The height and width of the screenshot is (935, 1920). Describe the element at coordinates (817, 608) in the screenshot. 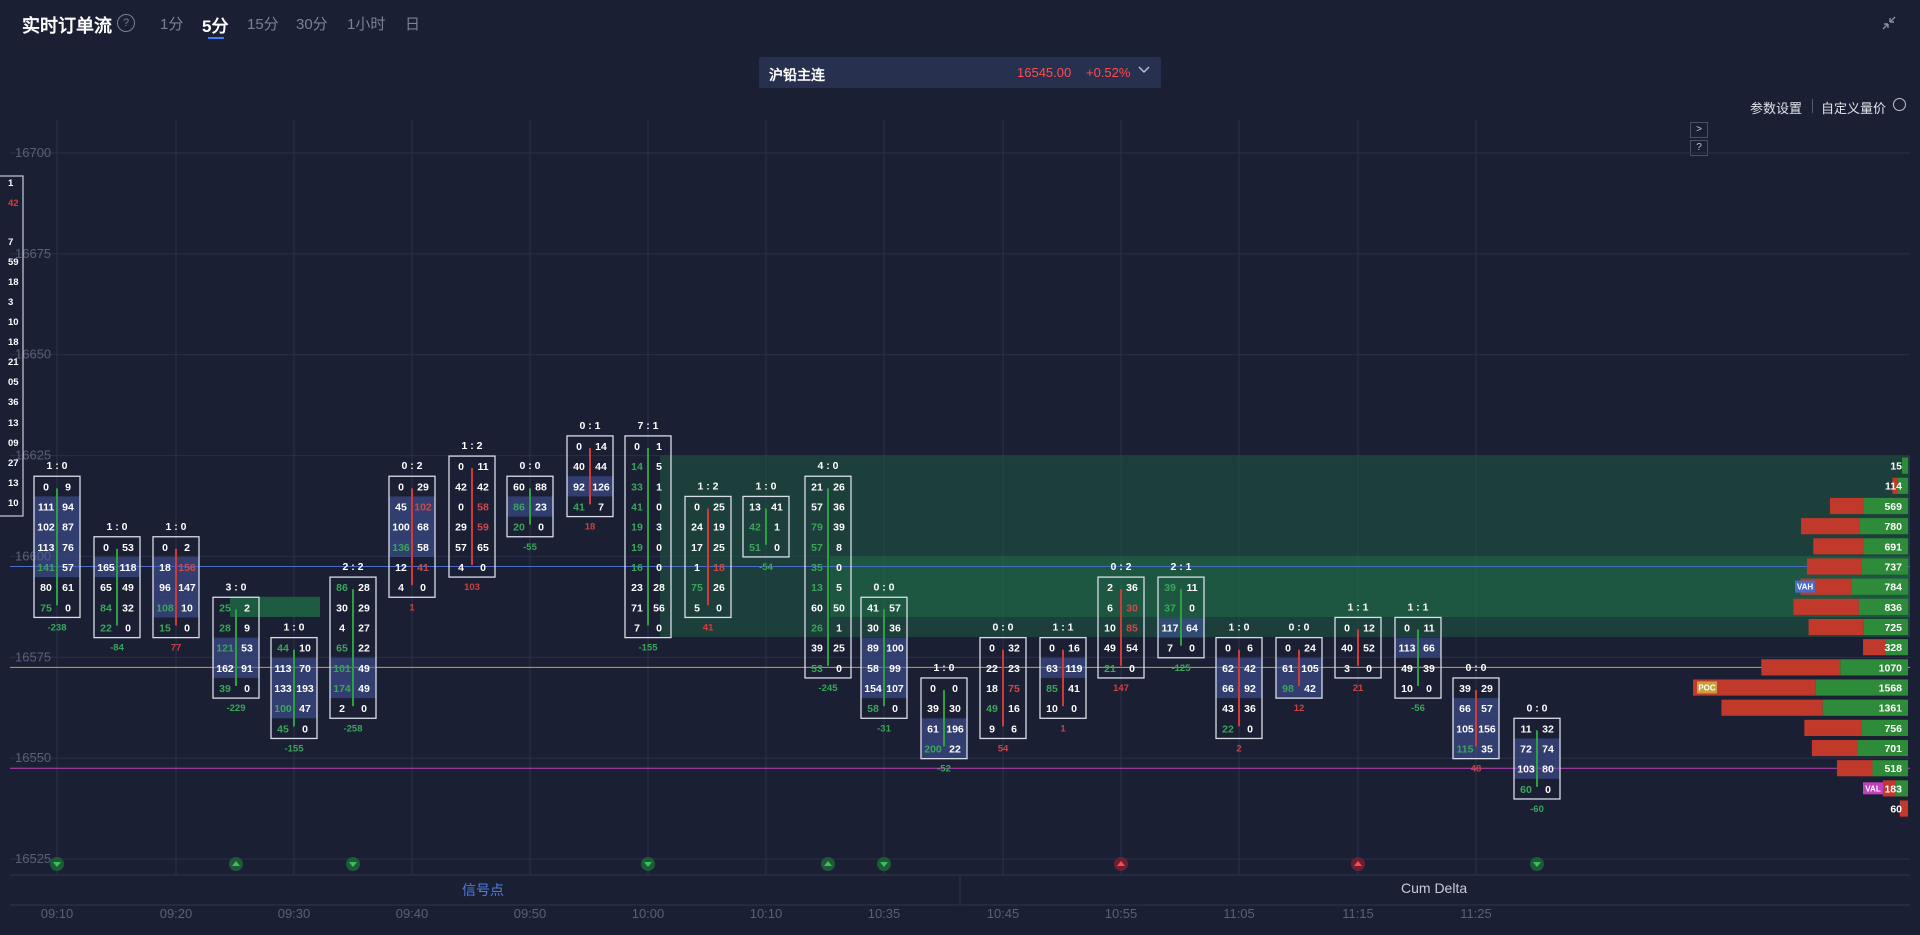

I see `bid-volume: 60` at that location.